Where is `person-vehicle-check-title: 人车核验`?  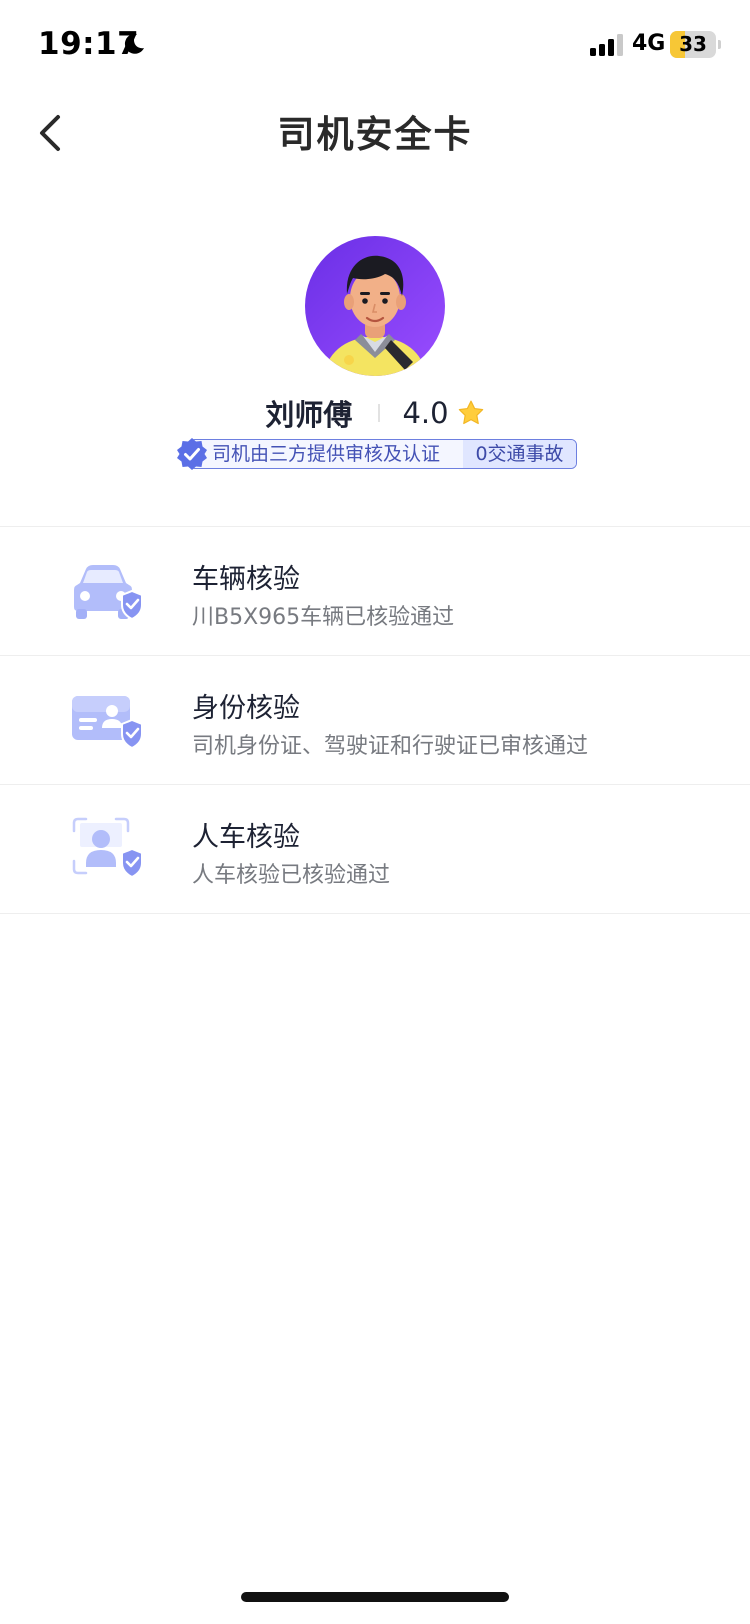
person-vehicle-check-title: 人车核验 is located at coordinates (246, 837).